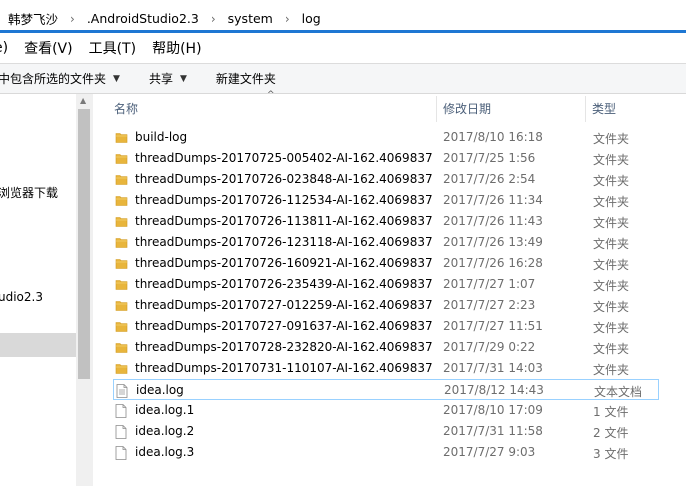 The width and height of the screenshot is (686, 486). I want to click on share-button: 共享 ▼, so click(168, 78).